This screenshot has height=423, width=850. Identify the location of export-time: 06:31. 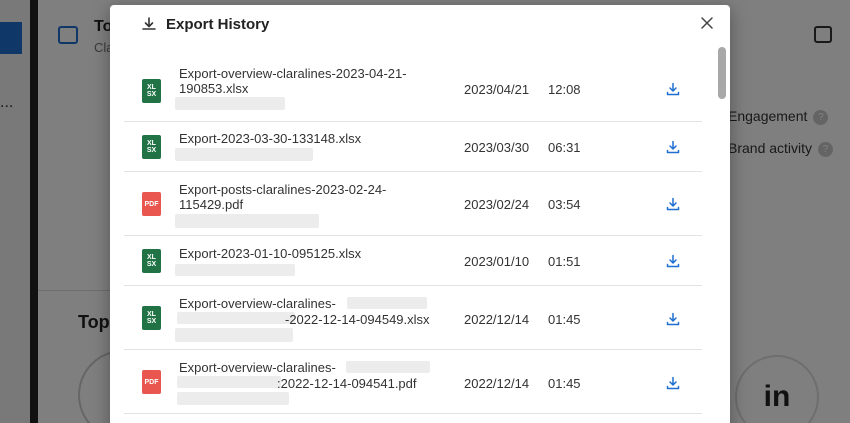
(564, 147).